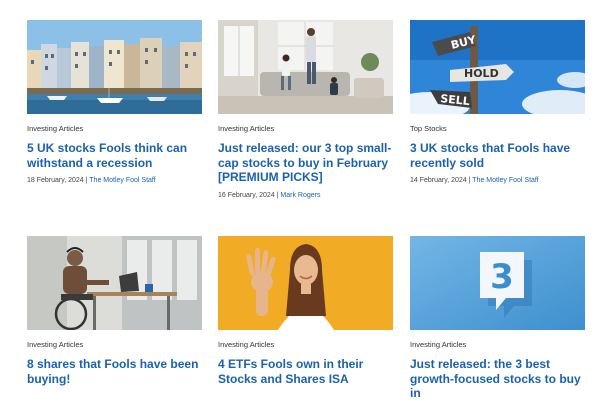 This screenshot has height=401, width=603. I want to click on number-three-speech-bubble-image: 3, so click(497, 283).